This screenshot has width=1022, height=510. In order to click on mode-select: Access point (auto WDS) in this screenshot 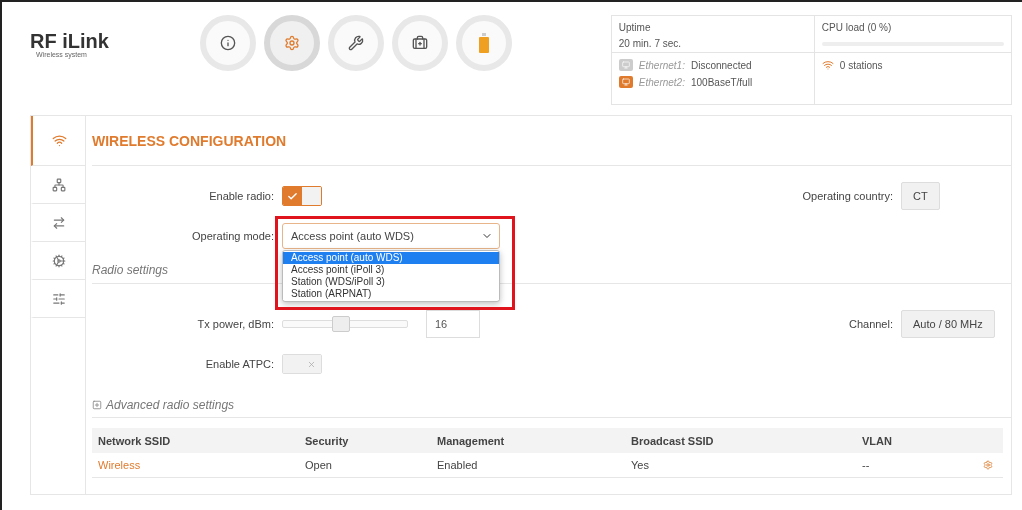, I will do `click(391, 236)`.